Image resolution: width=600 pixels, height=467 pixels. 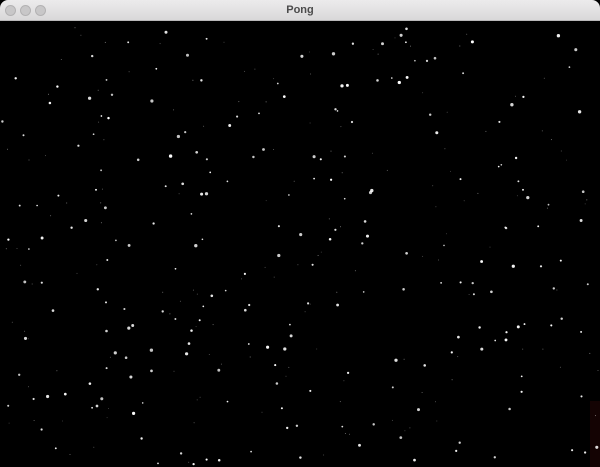 What do you see at coordinates (300, 10) in the screenshot?
I see `title-bar: Pong` at bounding box center [300, 10].